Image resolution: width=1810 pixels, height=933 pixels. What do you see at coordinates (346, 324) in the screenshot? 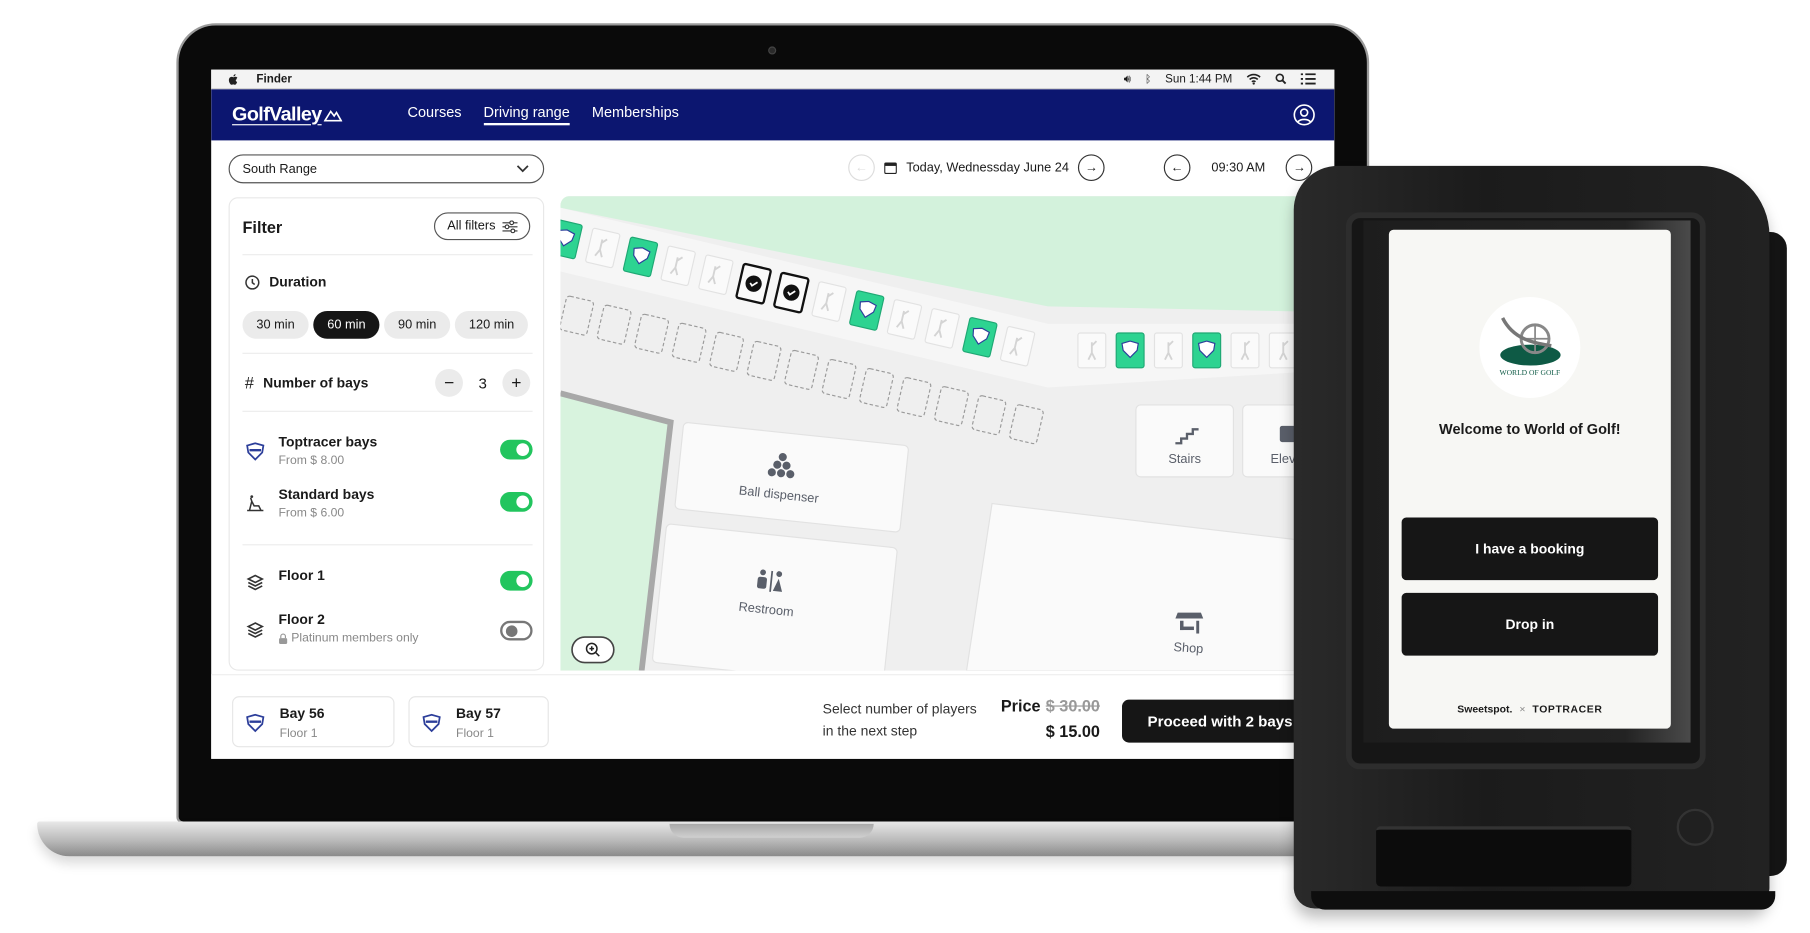
I see `duration-60: 60 min` at bounding box center [346, 324].